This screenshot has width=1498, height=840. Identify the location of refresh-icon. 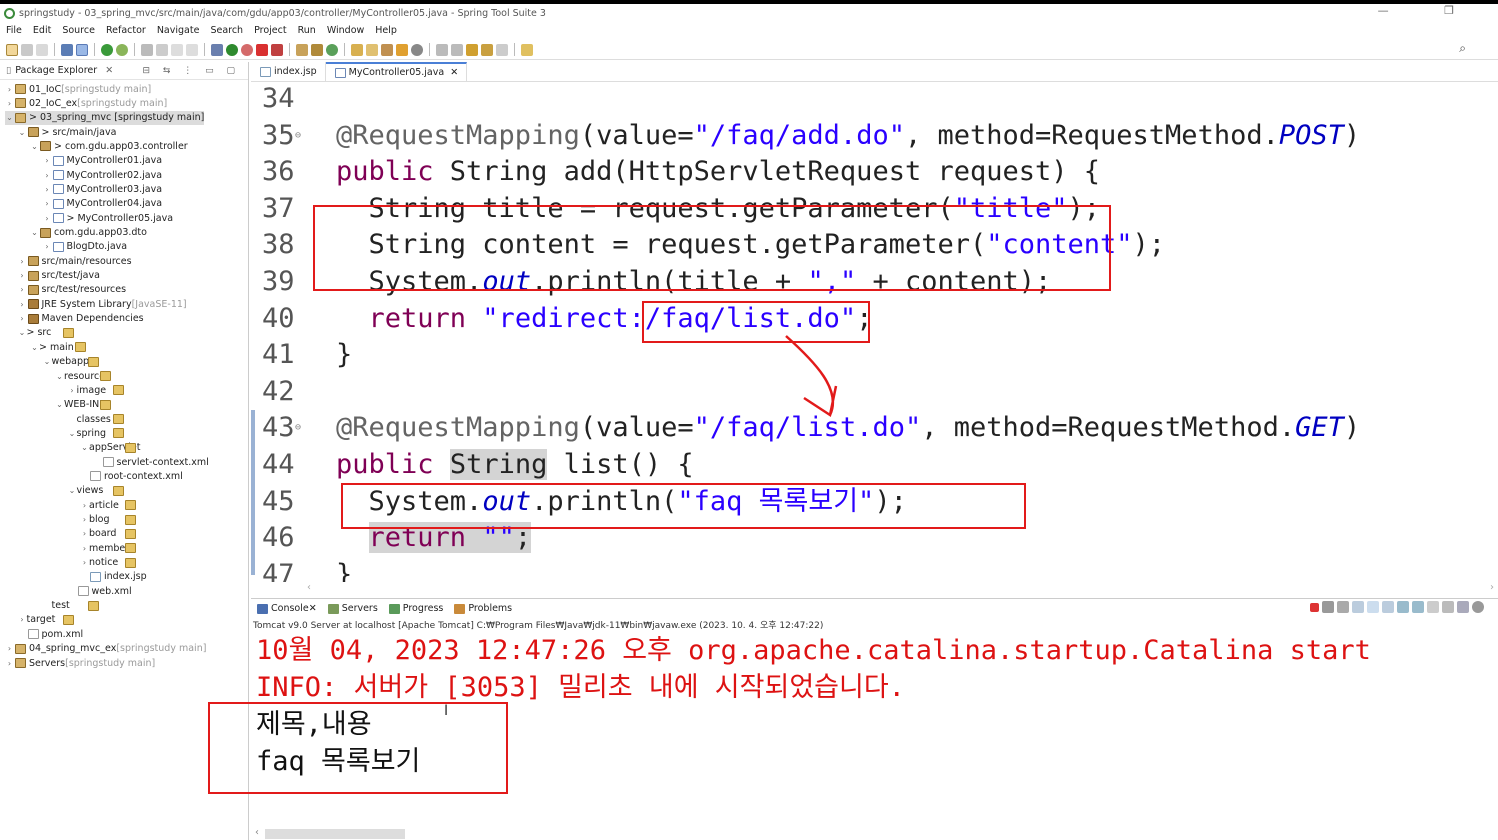
(122, 49).